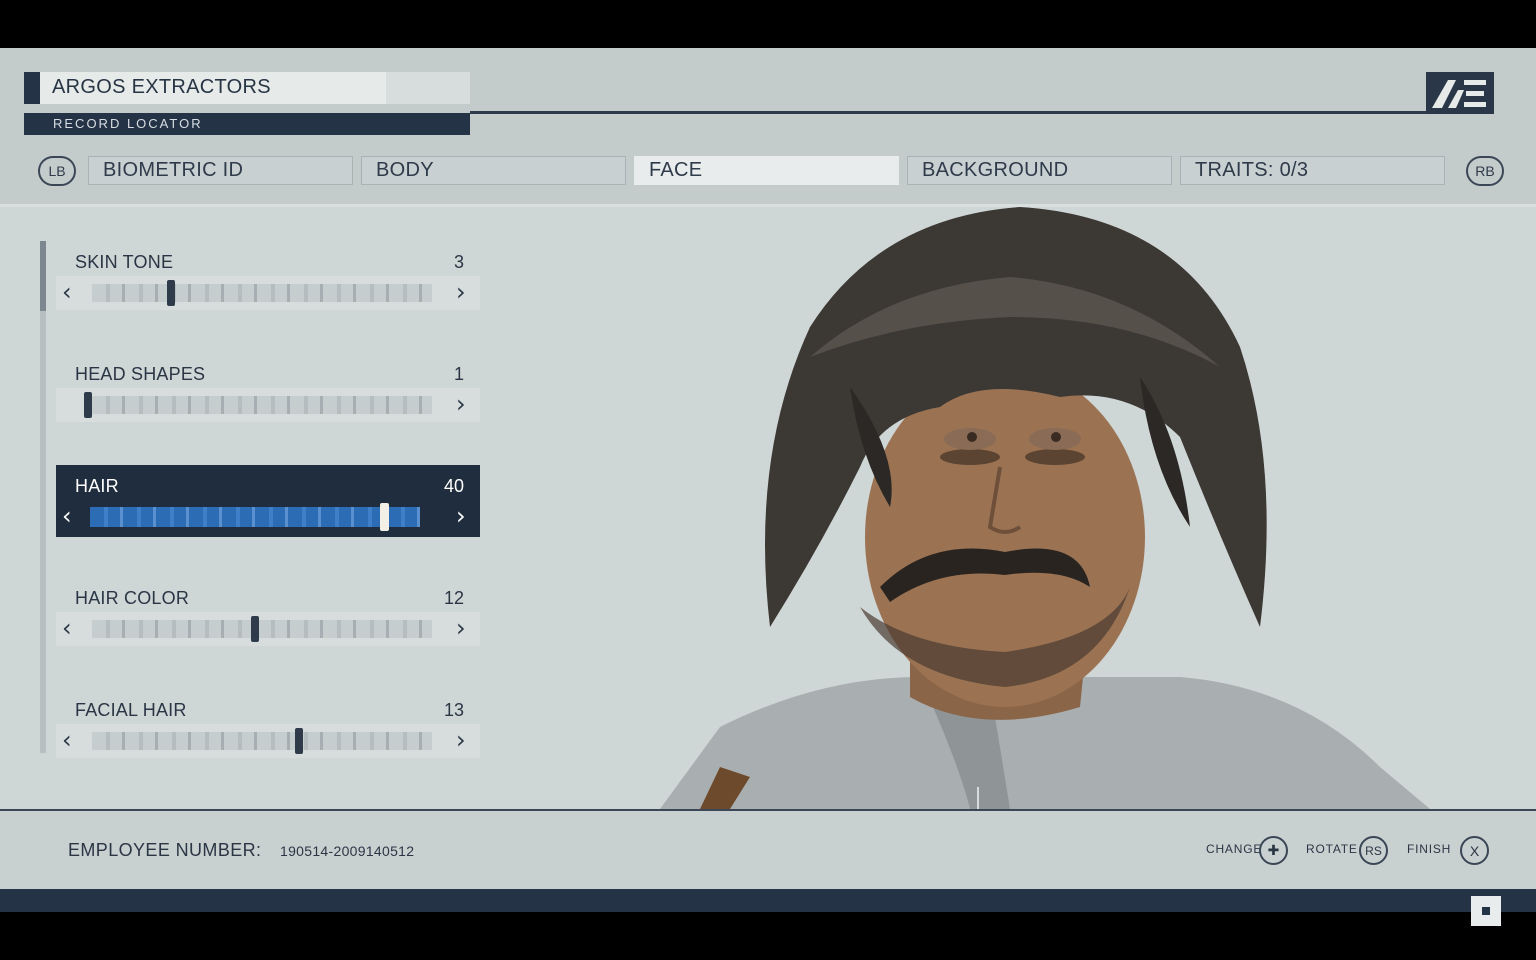 The height and width of the screenshot is (960, 1536). What do you see at coordinates (262, 293) in the screenshot?
I see `skin-tone-track` at bounding box center [262, 293].